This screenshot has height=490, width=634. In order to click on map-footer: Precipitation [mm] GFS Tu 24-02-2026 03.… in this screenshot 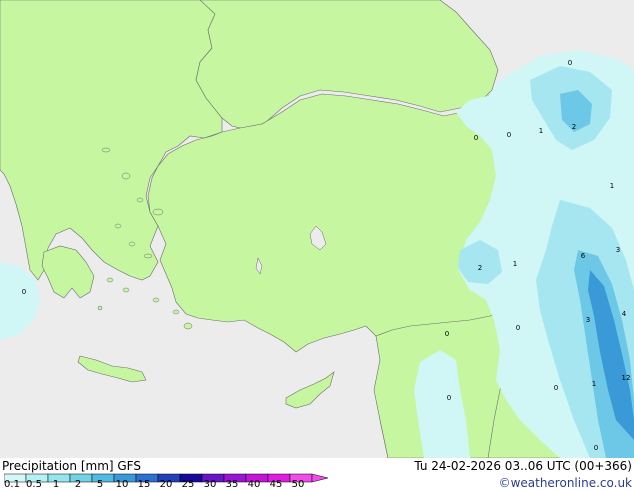, I will do `click(317, 474)`.